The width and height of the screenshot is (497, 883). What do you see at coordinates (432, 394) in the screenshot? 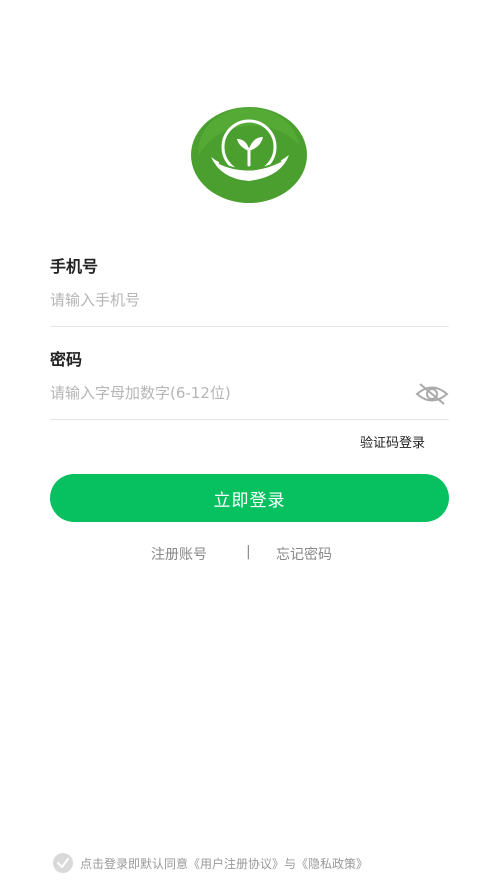
I see `eye-hidden-icon` at bounding box center [432, 394].